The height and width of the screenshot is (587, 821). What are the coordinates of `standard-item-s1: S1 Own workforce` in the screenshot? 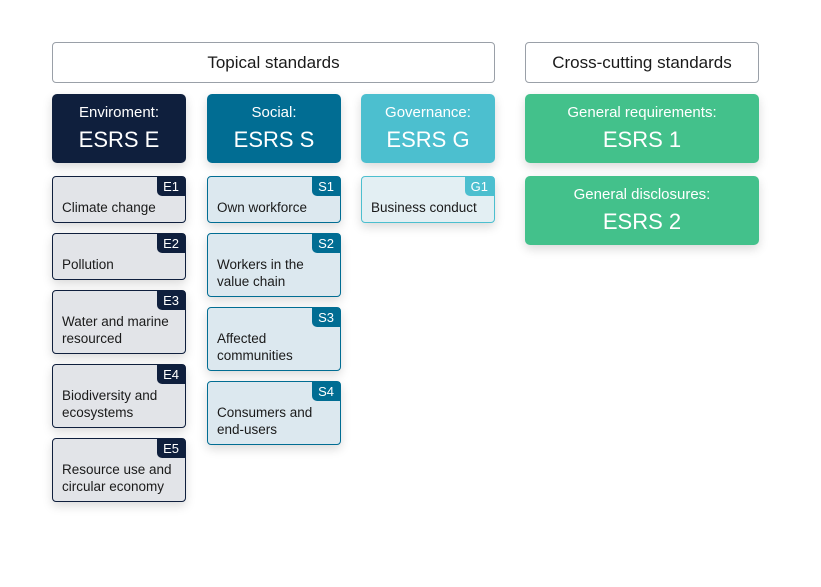 It's located at (274, 199).